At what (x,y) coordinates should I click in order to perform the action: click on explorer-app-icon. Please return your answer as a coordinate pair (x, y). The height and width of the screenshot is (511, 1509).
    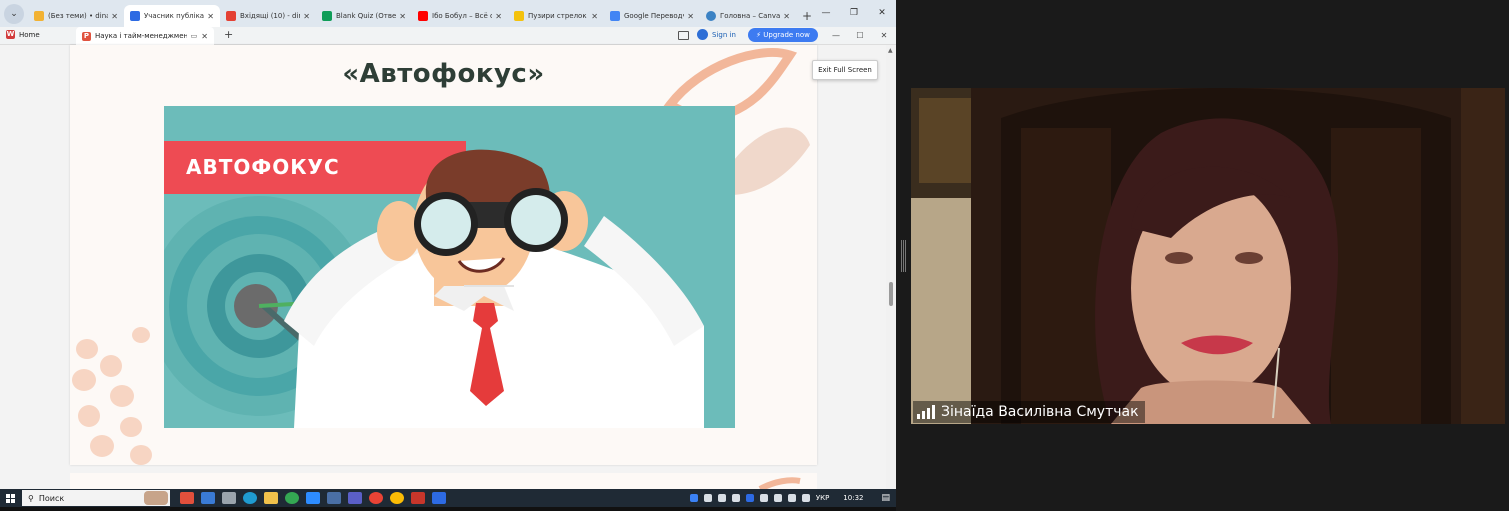
    Looking at the image, I should click on (271, 498).